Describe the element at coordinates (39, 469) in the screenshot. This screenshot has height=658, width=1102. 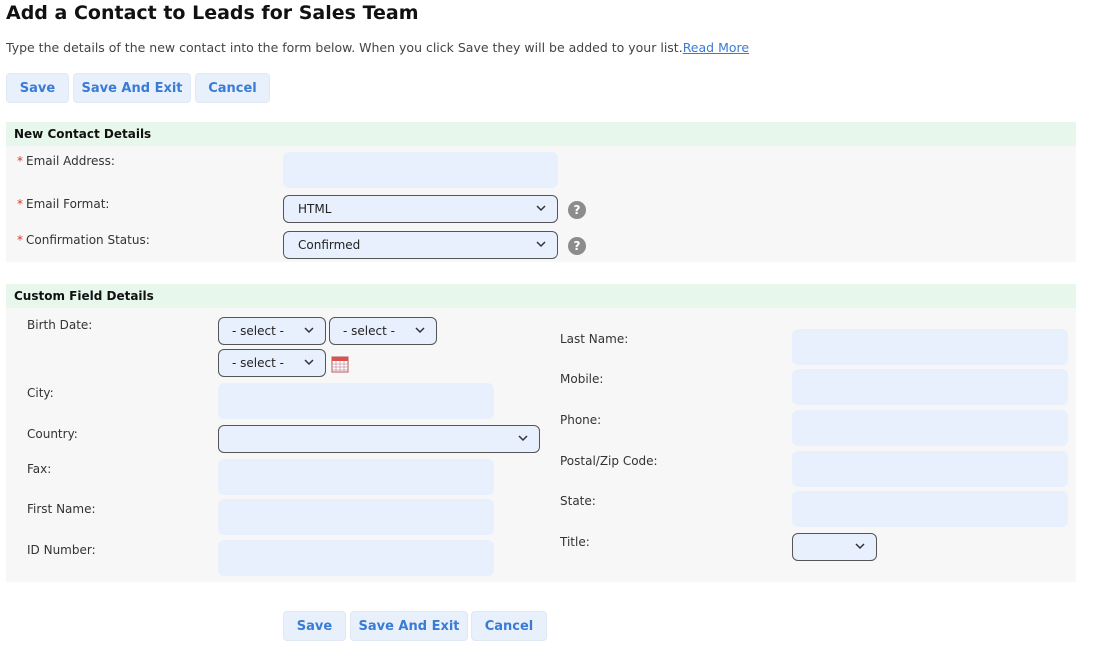
I see `fax-label: Fax:` at that location.